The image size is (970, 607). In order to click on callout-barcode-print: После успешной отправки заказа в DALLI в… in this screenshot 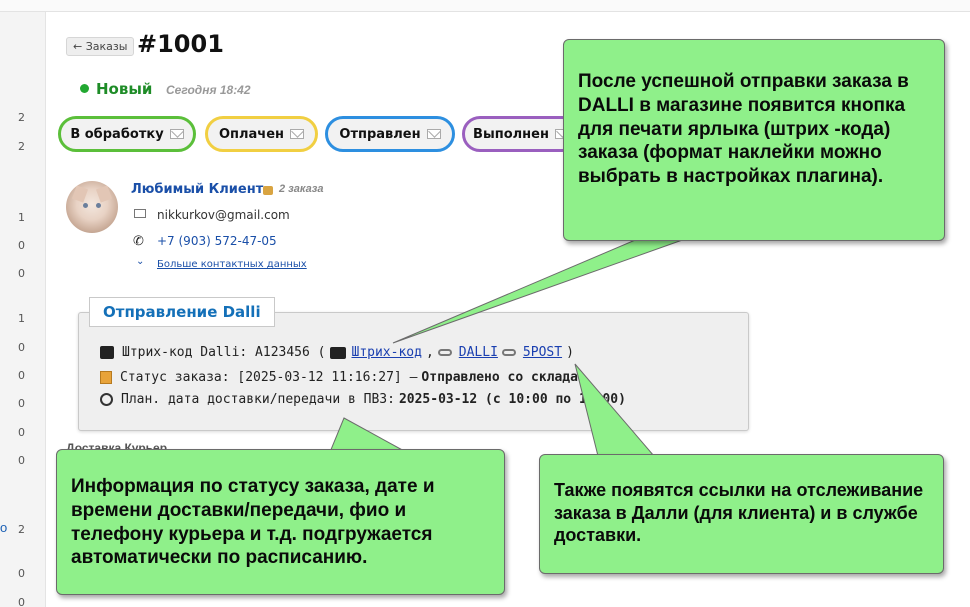, I will do `click(754, 140)`.